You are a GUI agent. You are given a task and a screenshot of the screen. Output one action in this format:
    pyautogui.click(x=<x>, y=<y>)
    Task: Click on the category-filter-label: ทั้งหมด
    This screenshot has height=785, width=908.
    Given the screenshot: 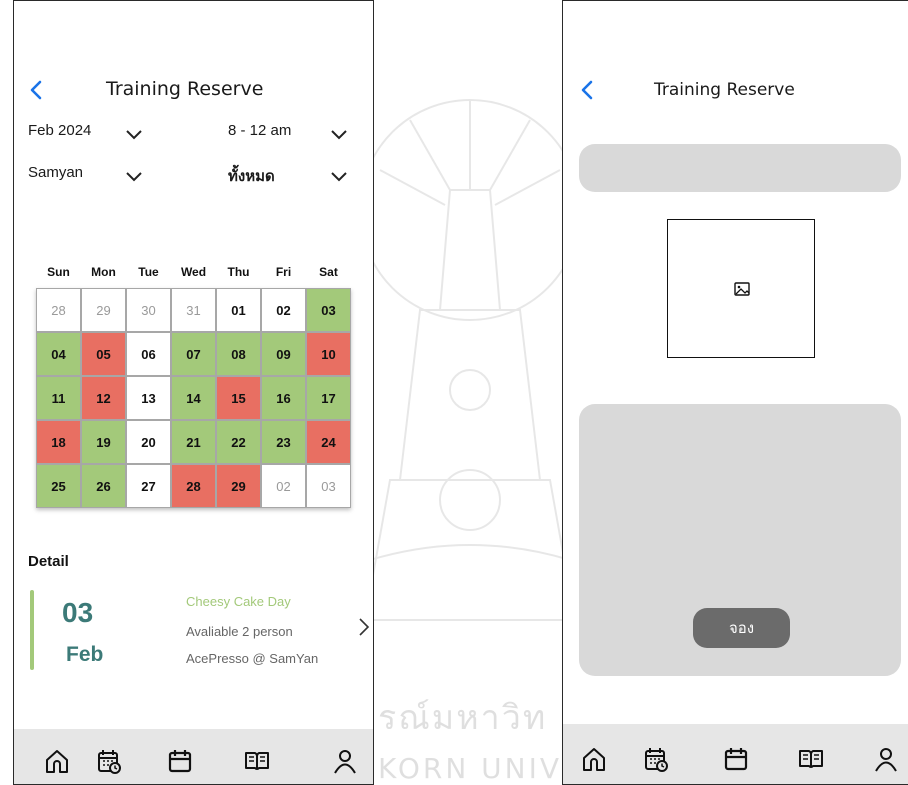 What is the action you would take?
    pyautogui.click(x=251, y=176)
    